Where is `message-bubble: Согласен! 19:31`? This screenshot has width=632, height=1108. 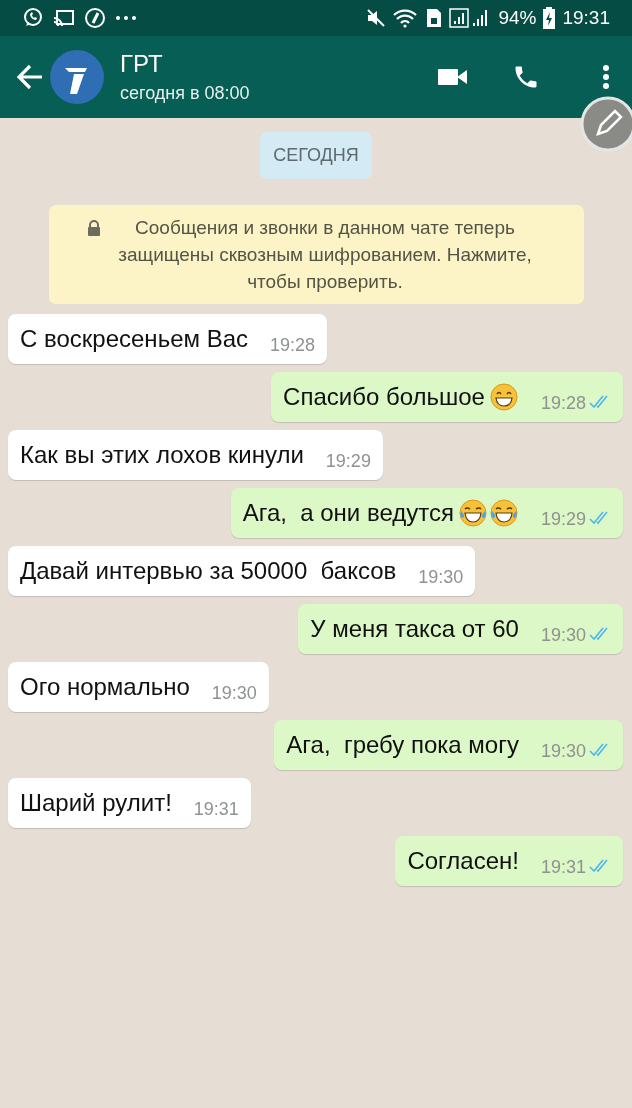 message-bubble: Согласен! 19:31 is located at coordinates (509, 861).